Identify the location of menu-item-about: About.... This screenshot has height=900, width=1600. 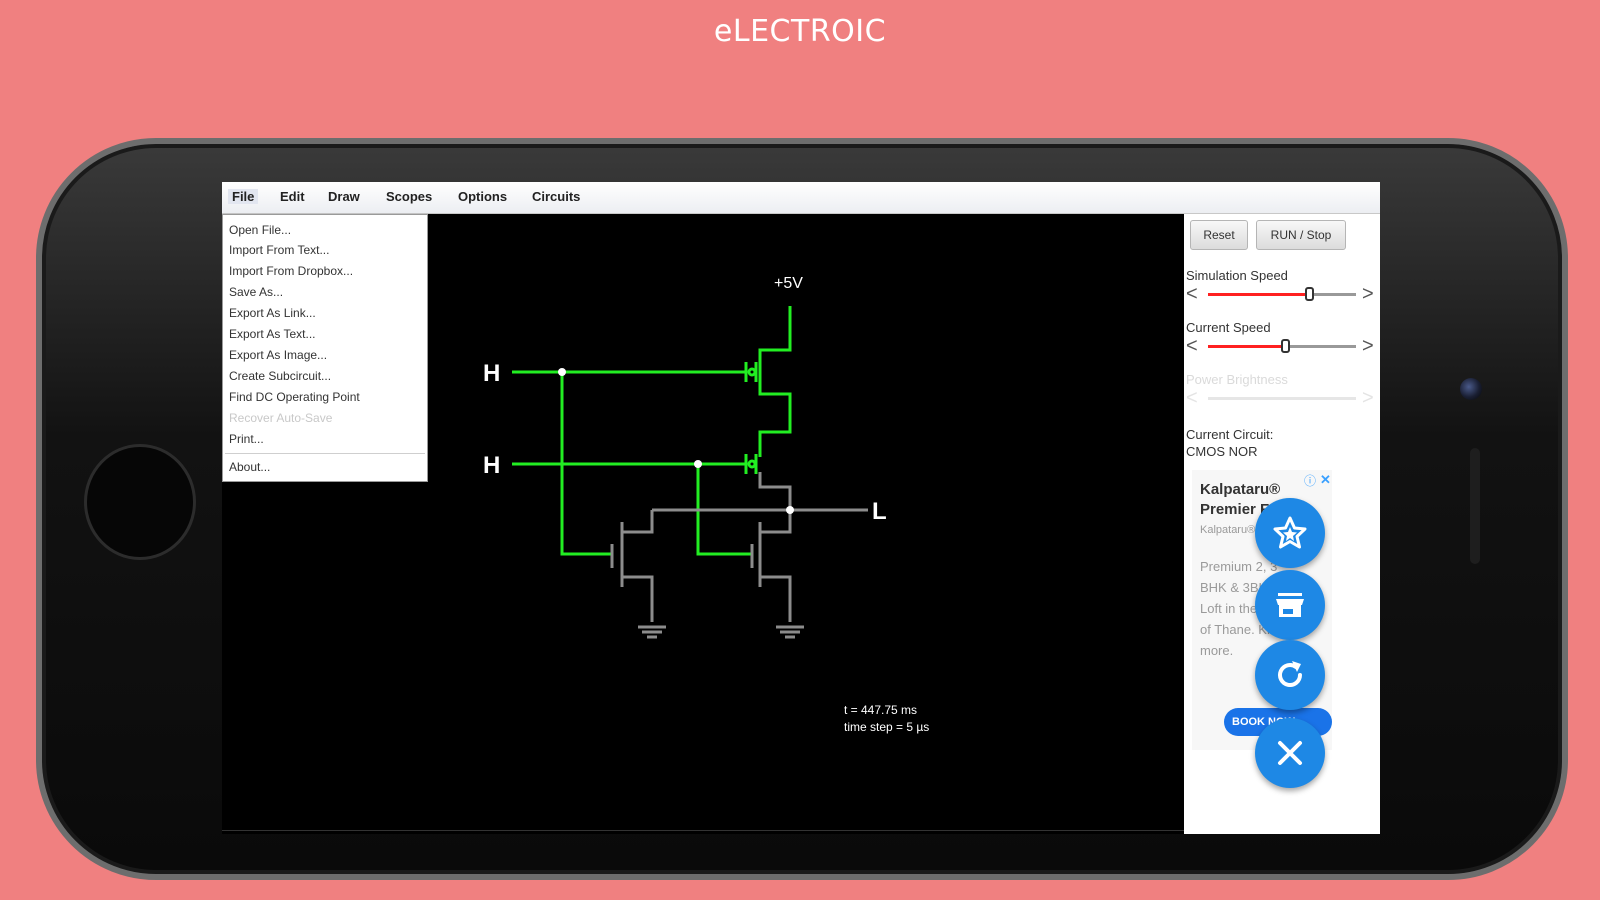
(249, 467).